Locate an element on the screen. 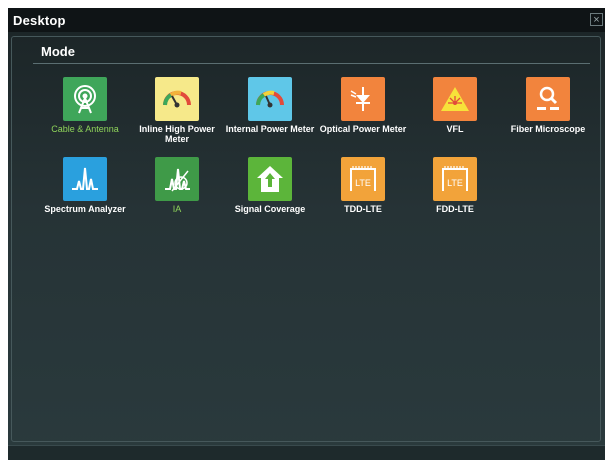 The image size is (605, 460). app-internal-power-meter: Internal Power Meter is located at coordinates (270, 105).